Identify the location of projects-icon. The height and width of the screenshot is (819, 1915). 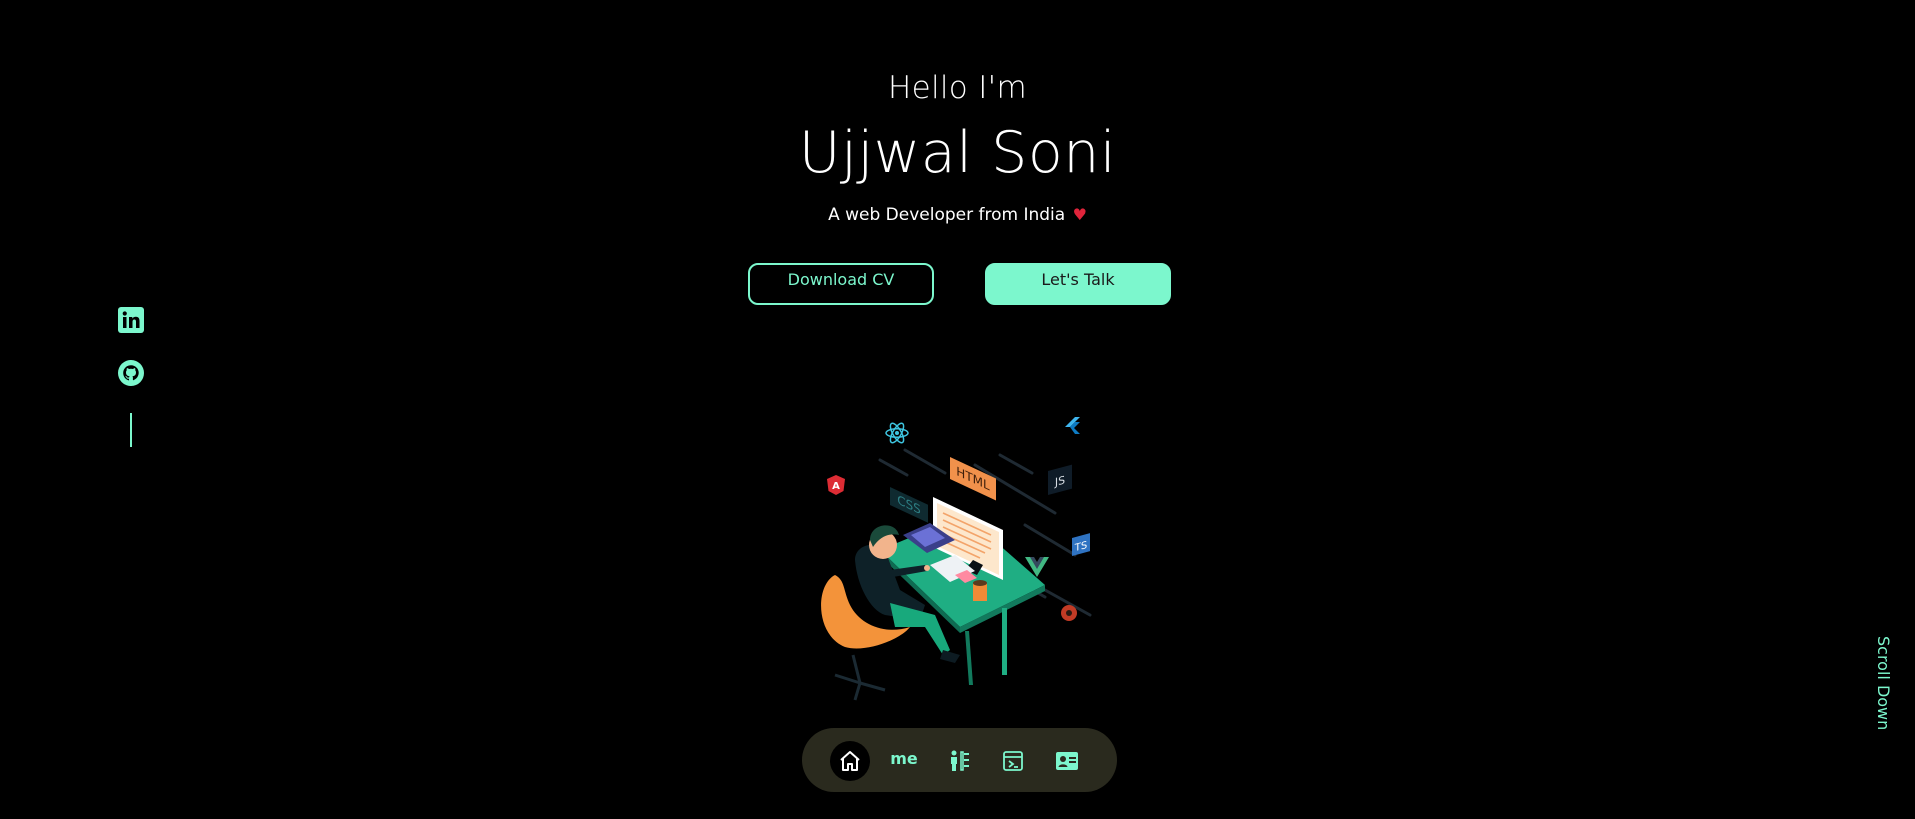
(1013, 761).